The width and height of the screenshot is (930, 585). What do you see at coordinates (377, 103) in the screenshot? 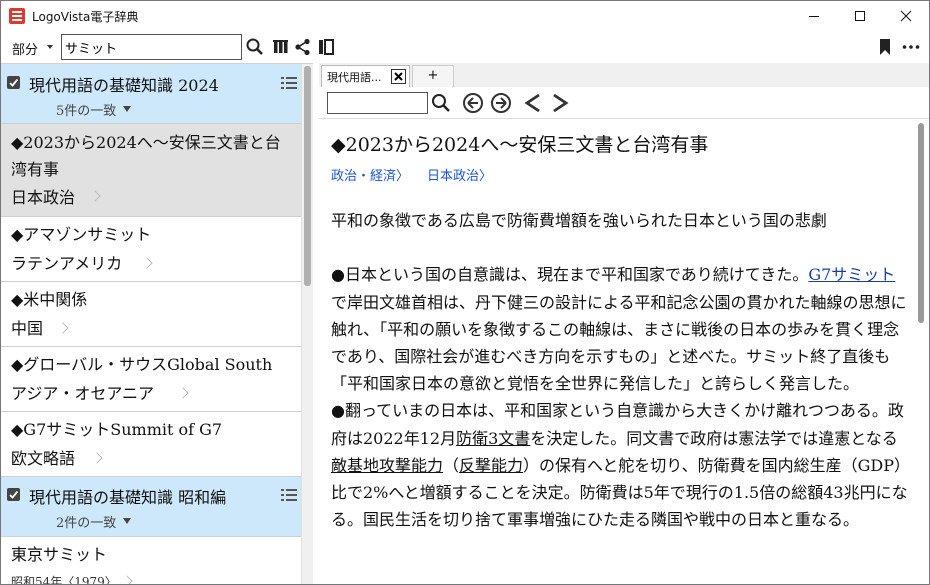
I see `find-in-page-input` at bounding box center [377, 103].